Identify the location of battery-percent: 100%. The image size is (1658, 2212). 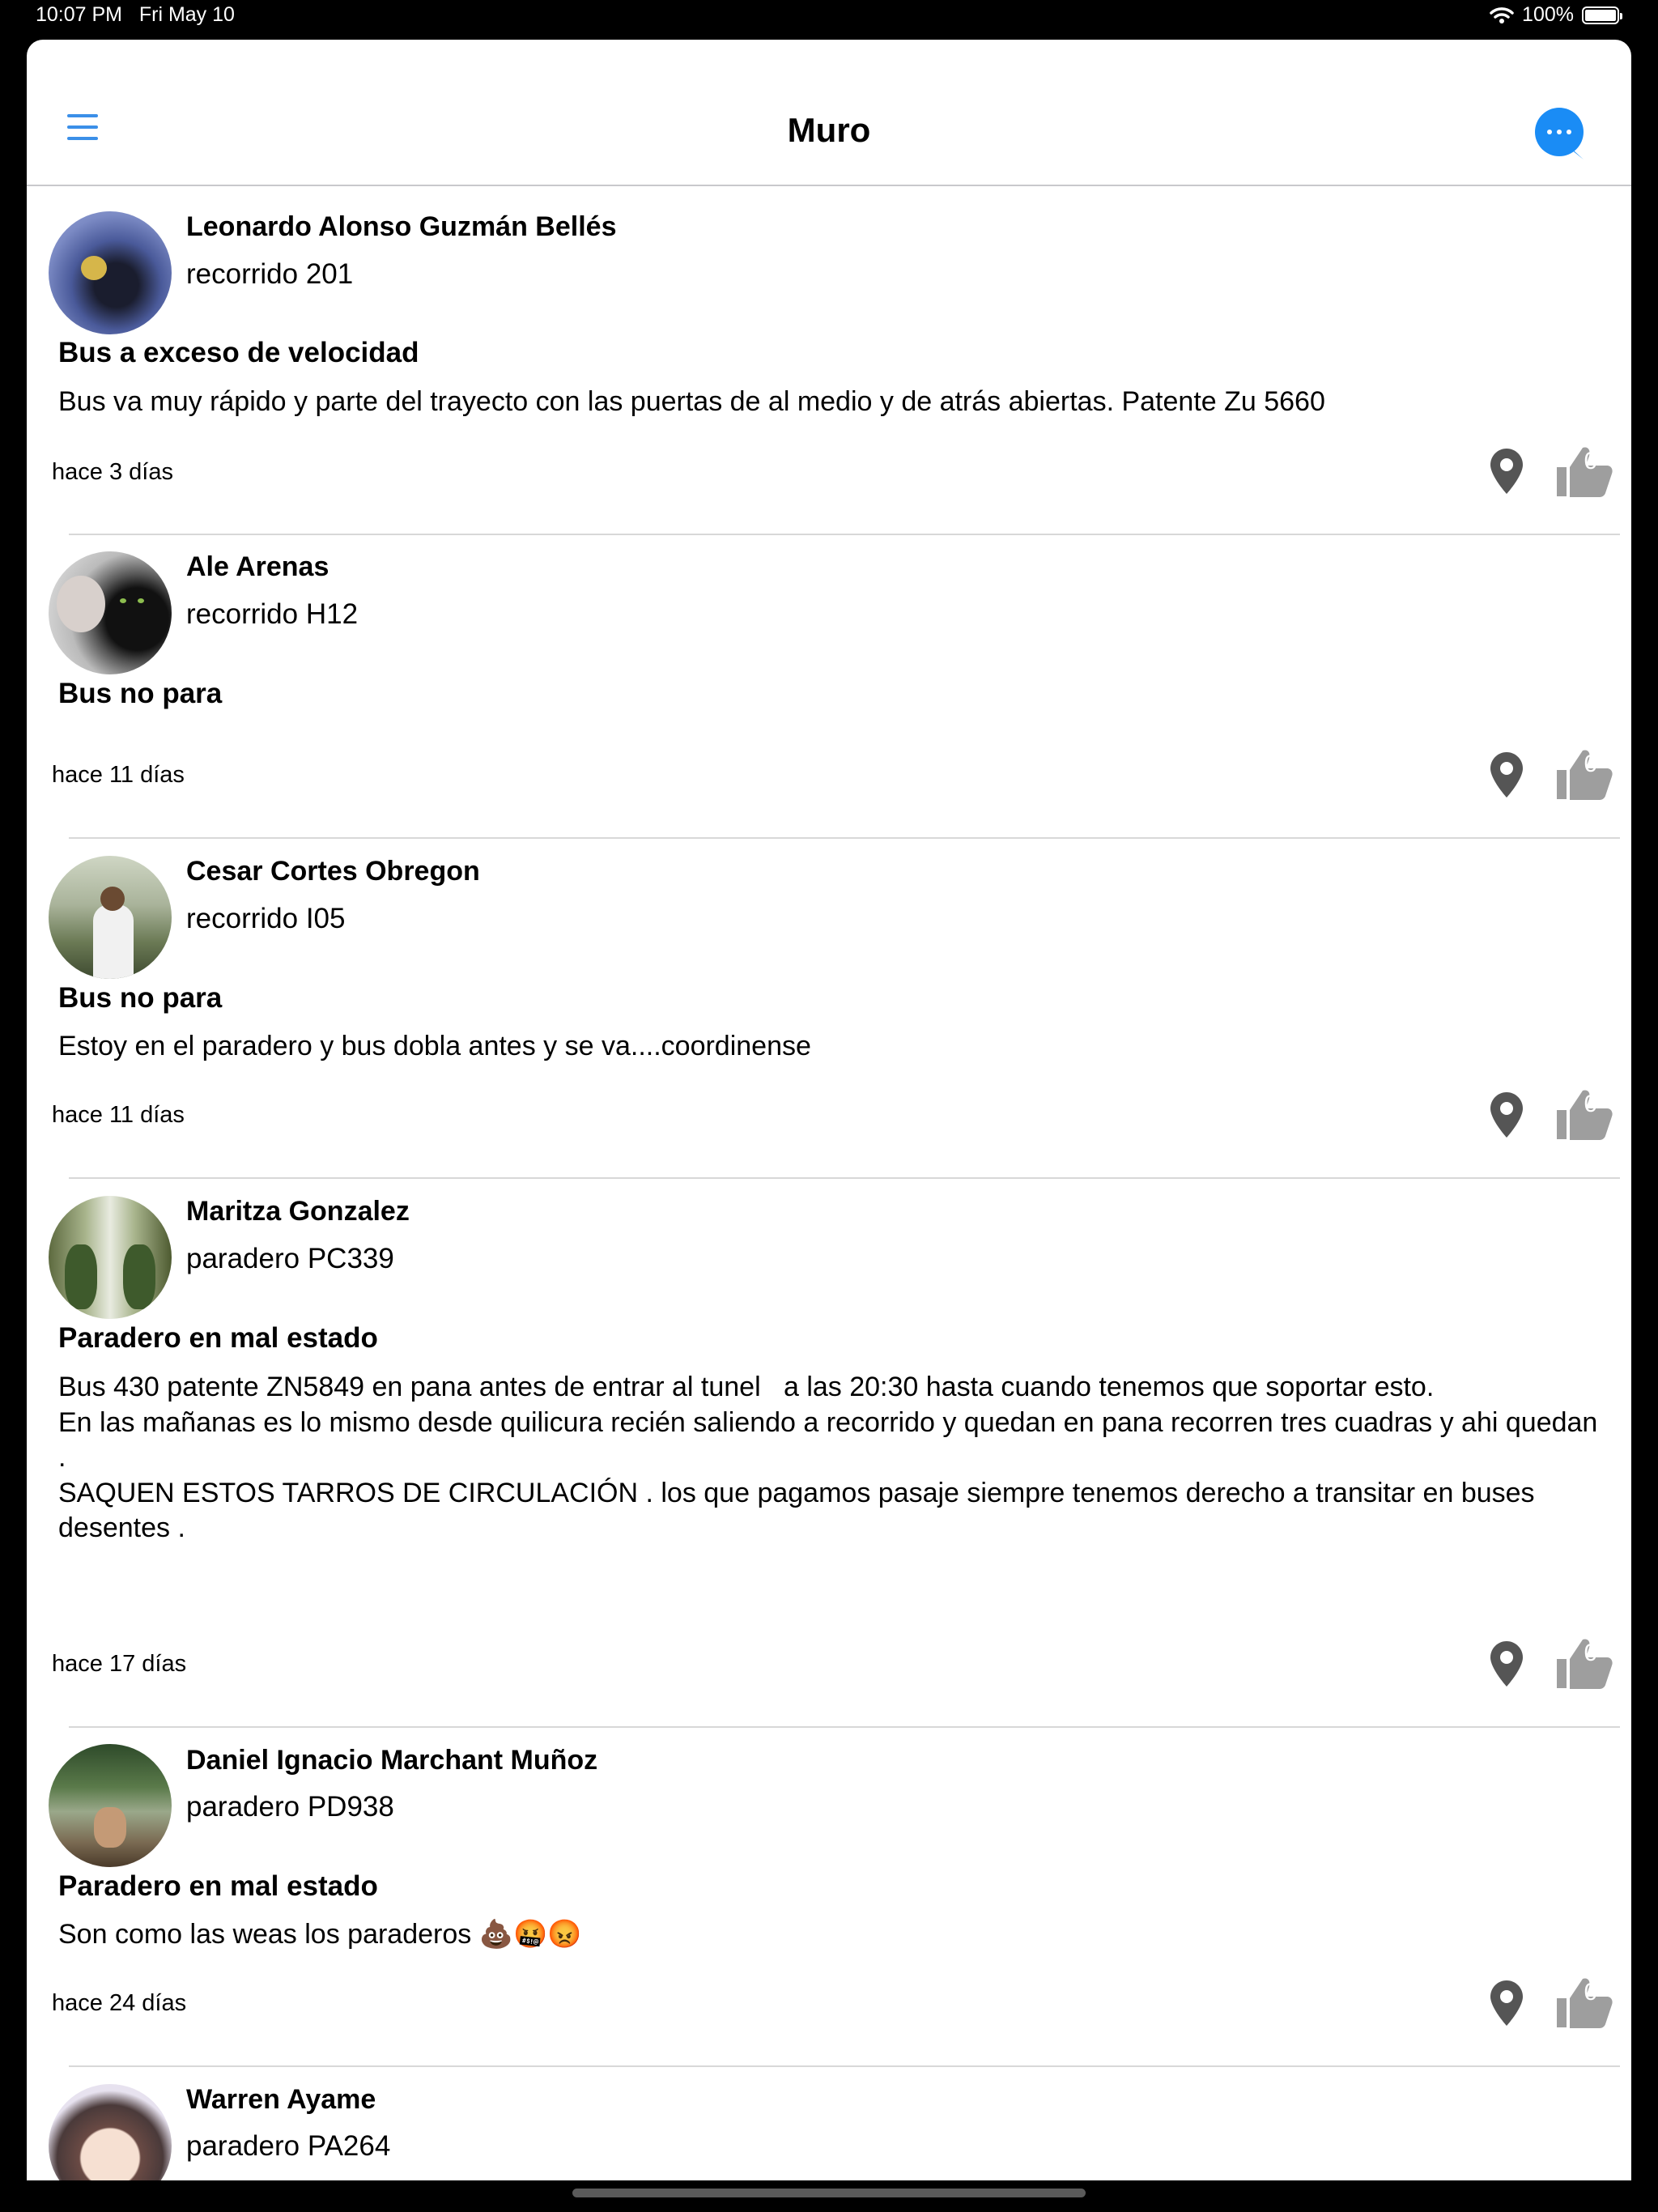
(1548, 14).